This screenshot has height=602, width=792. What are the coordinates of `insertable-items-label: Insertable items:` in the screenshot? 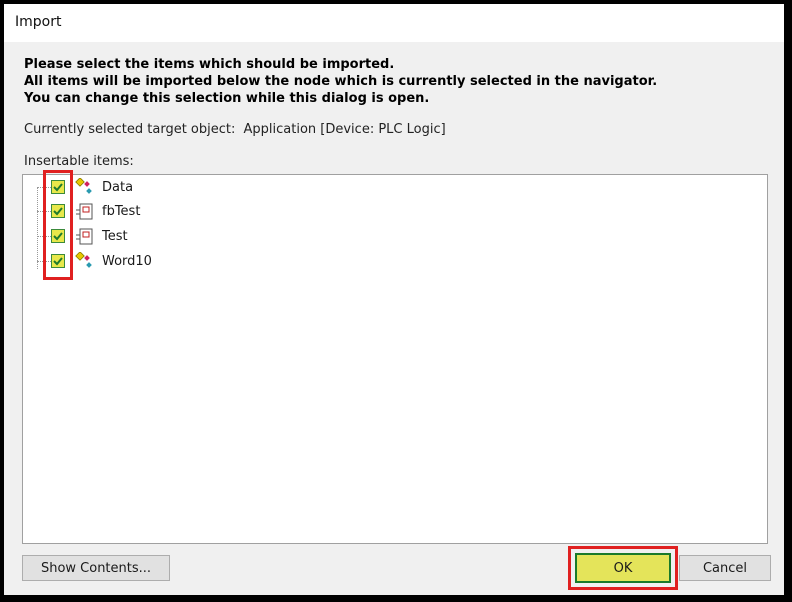 It's located at (79, 161).